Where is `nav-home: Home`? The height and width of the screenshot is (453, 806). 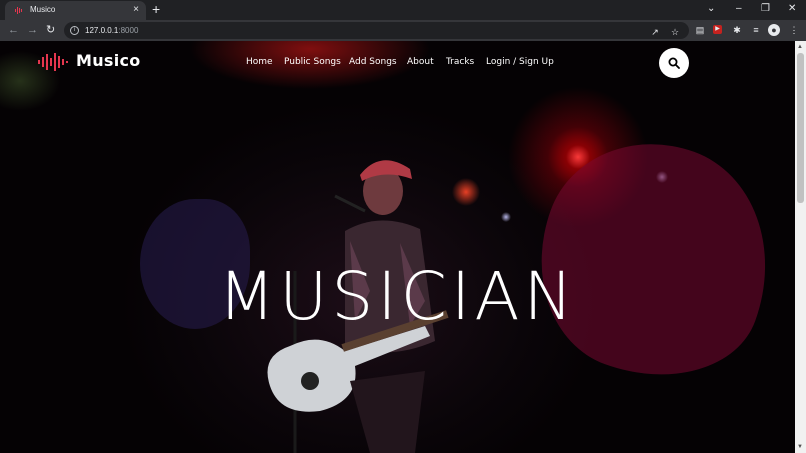
nav-home: Home is located at coordinates (259, 62).